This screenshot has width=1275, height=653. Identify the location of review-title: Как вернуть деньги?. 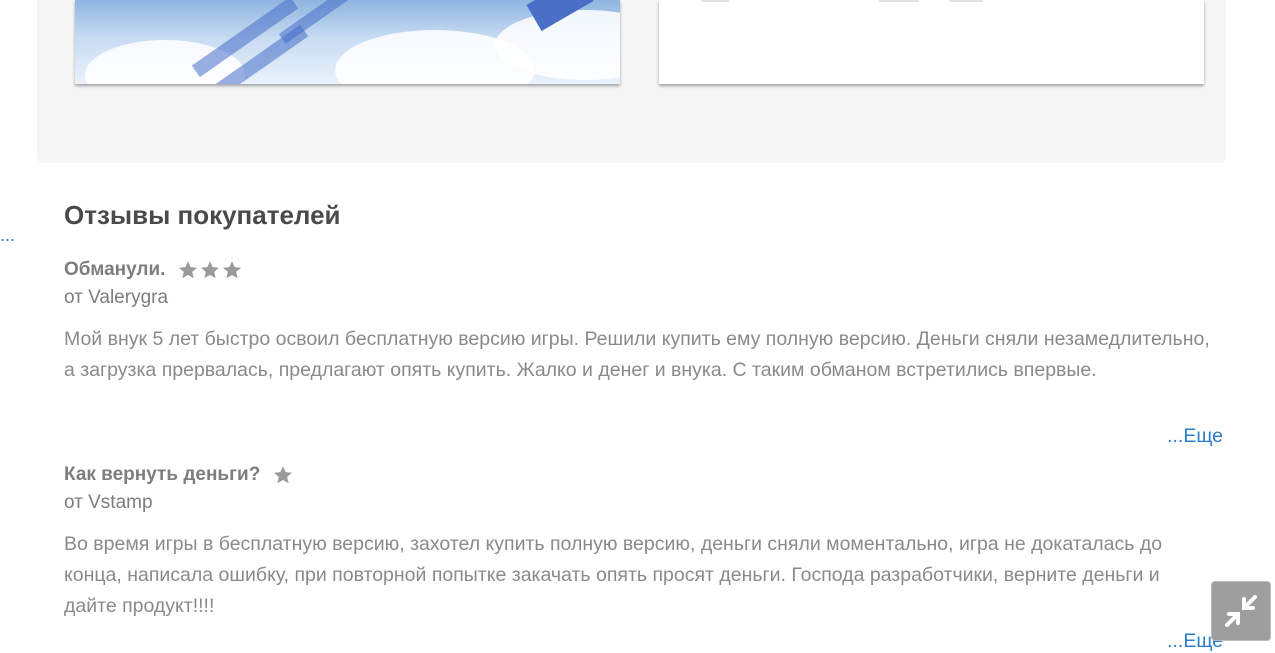
(162, 474).